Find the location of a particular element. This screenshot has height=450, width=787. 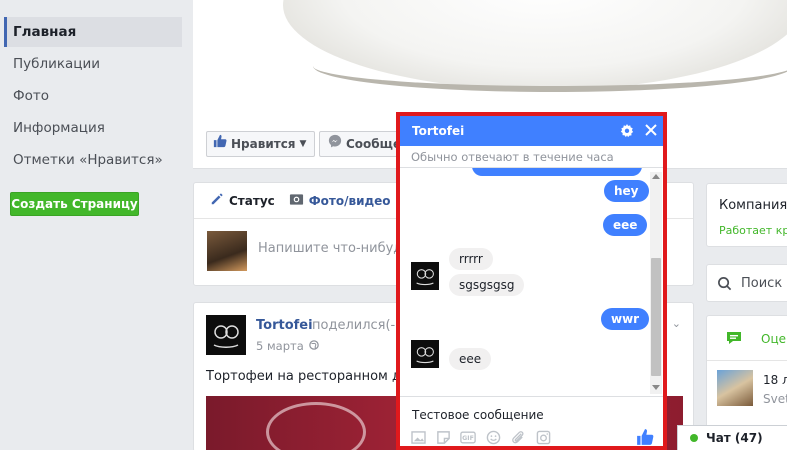

chat-scrollbar is located at coordinates (656, 283).